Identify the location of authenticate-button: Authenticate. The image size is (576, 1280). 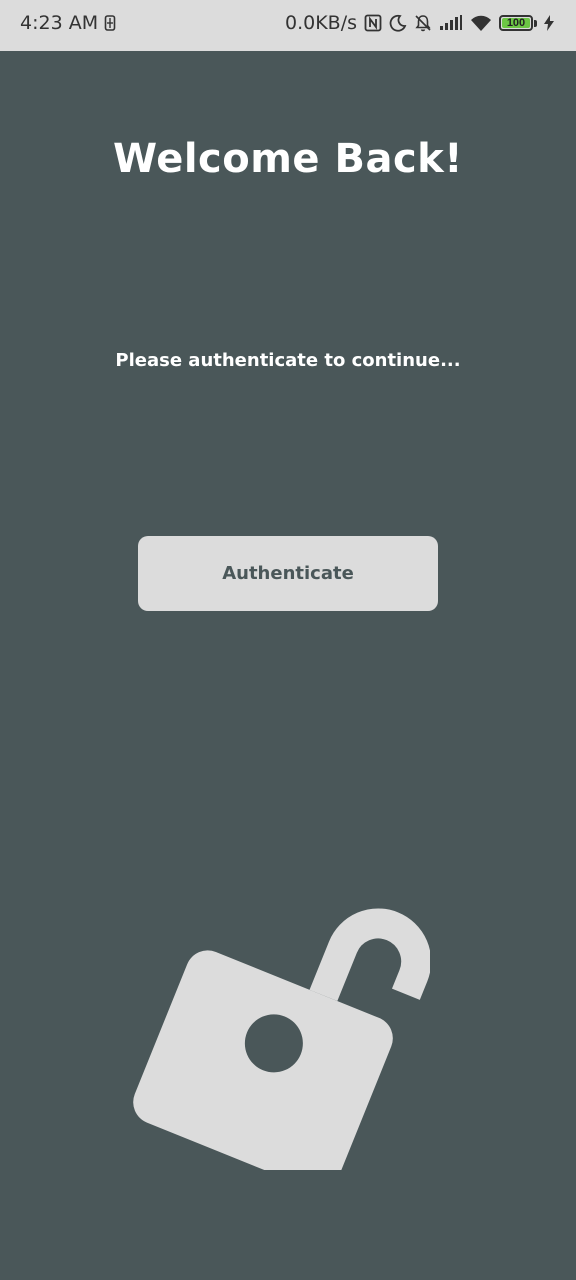
(288, 573).